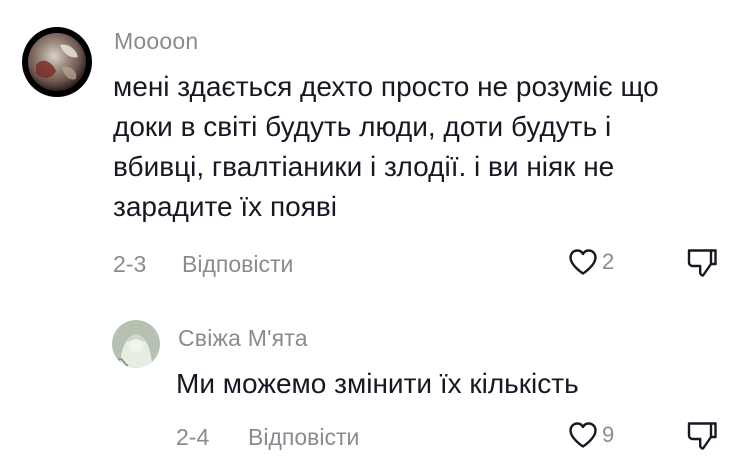 The height and width of the screenshot is (464, 750). I want to click on like-count: 9, so click(608, 434).